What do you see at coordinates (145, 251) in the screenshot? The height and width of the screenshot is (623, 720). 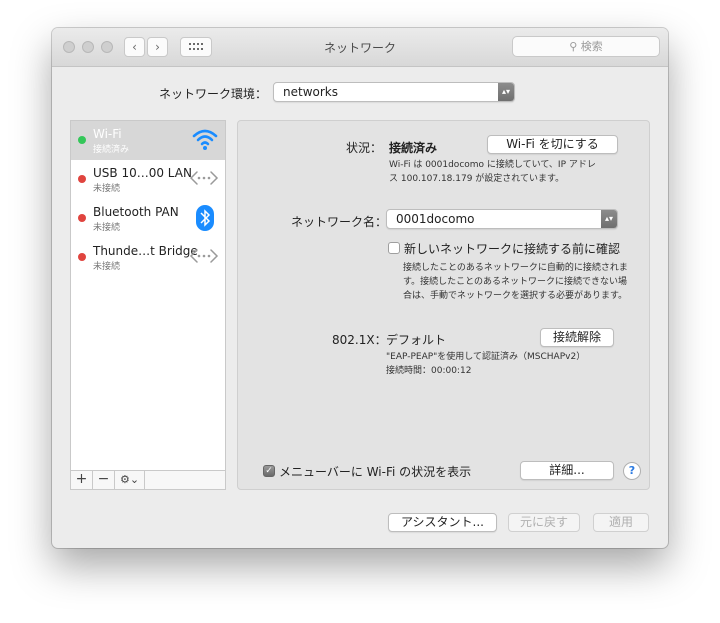 I see `service-name: Thunde…t Bridge` at bounding box center [145, 251].